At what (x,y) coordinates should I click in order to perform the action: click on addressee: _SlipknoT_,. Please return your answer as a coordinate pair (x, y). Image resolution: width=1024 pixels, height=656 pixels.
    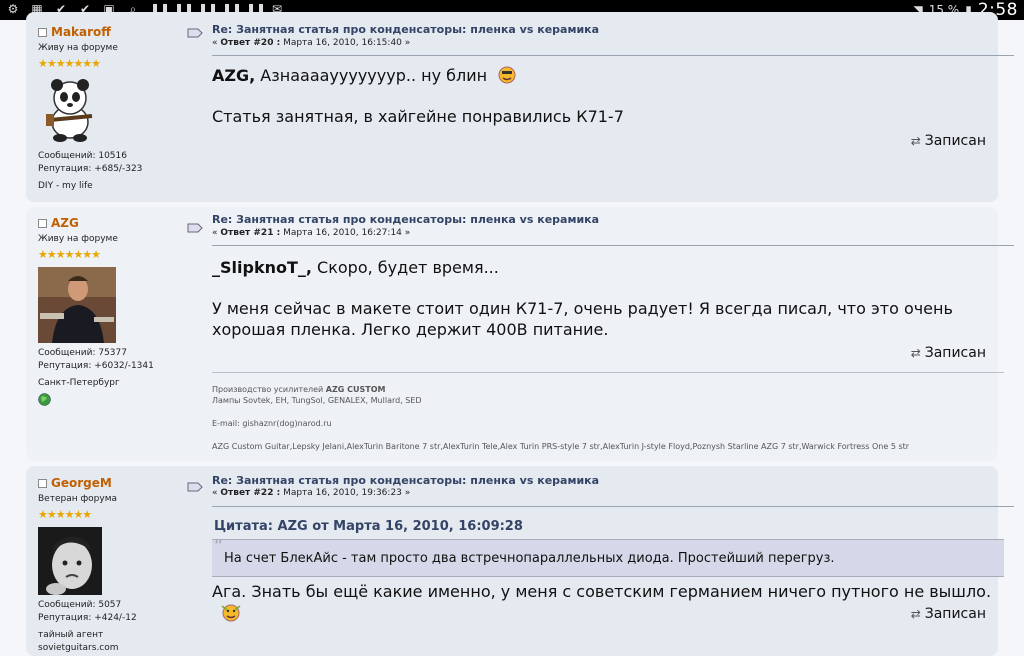
    Looking at the image, I should click on (262, 267).